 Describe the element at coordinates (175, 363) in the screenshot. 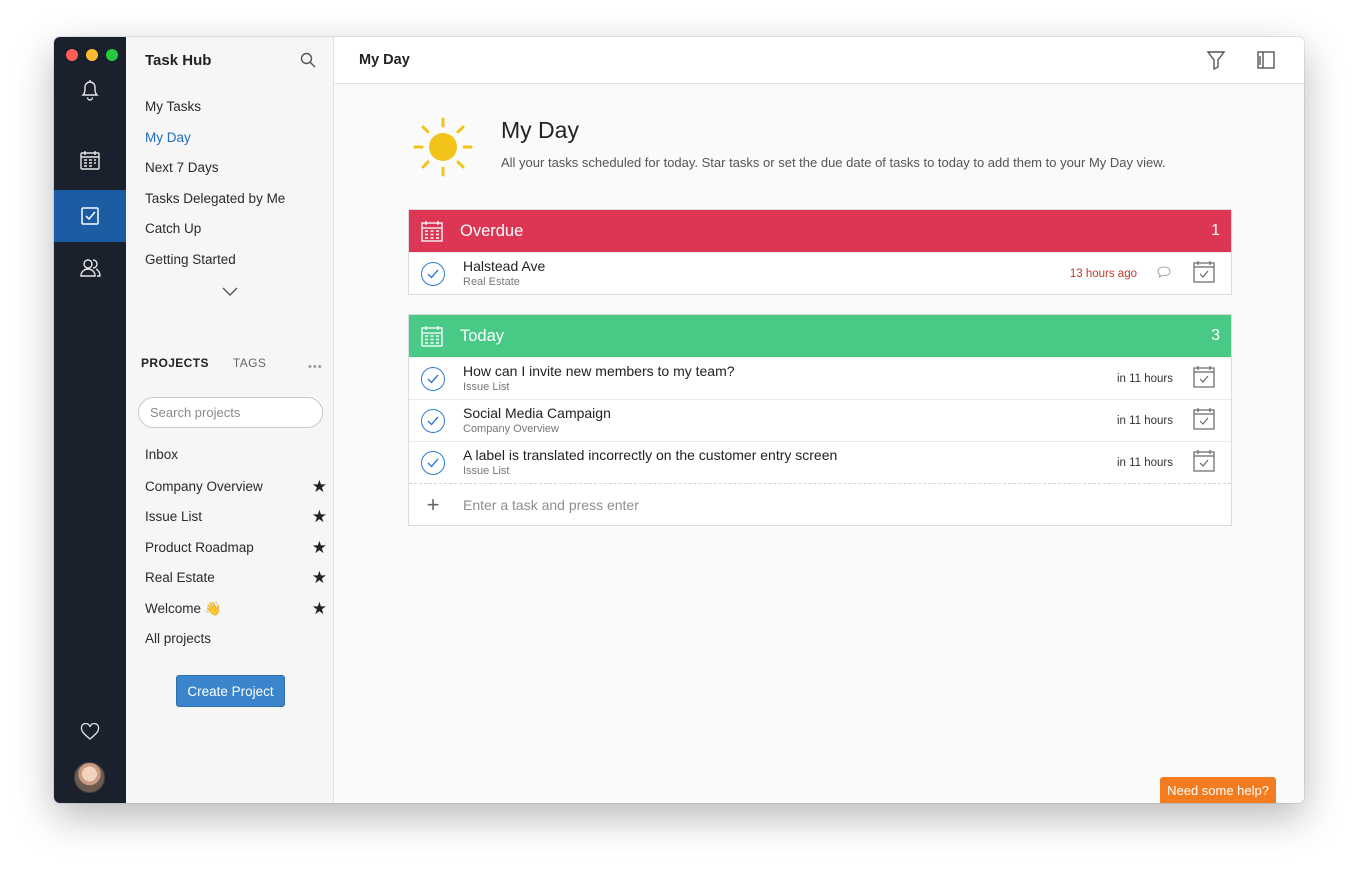

I see `tab-projects: PROJECTS` at that location.